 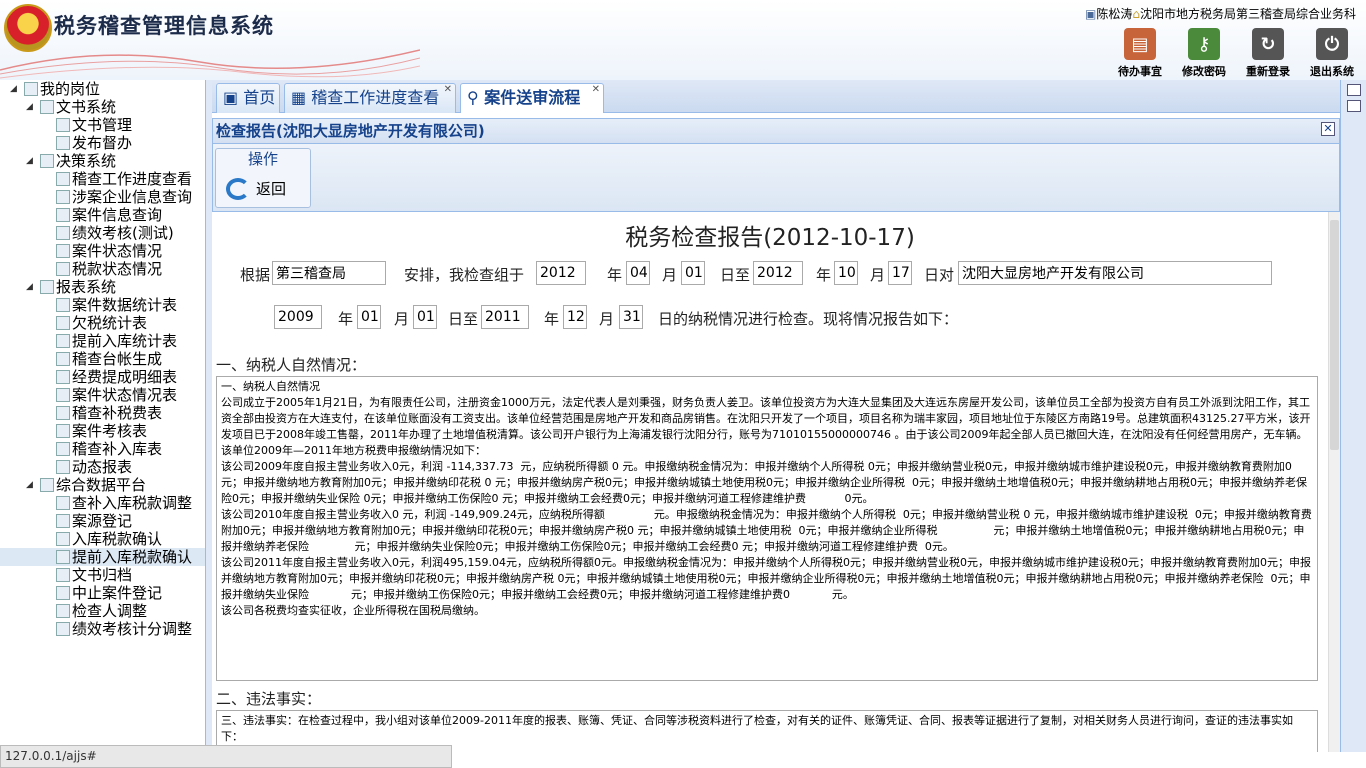 What do you see at coordinates (1140, 44) in the screenshot?
I see `clipboard-icon: ▤` at bounding box center [1140, 44].